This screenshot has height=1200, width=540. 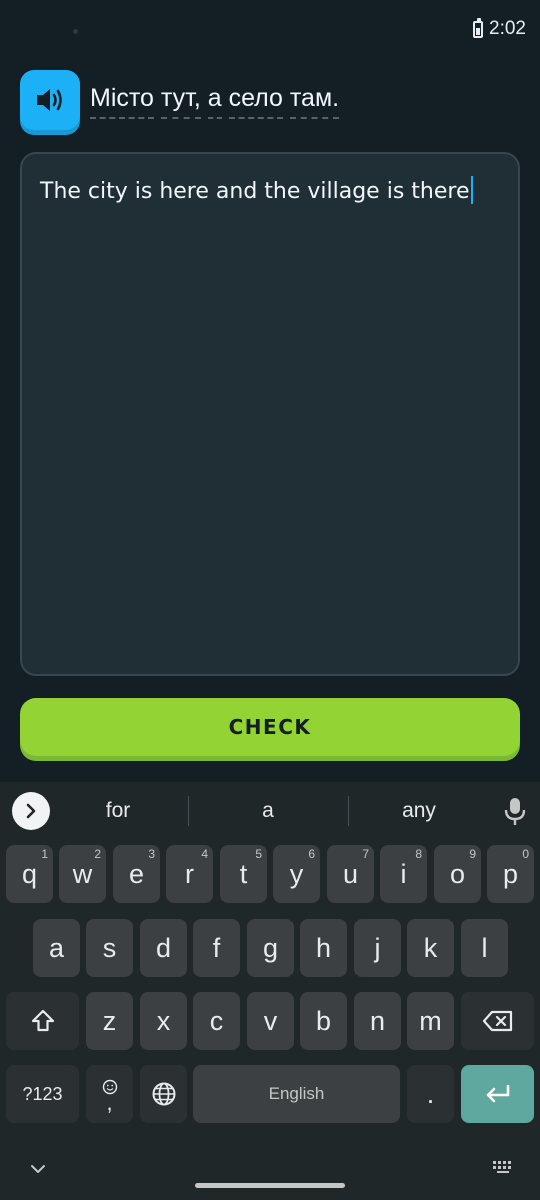 I want to click on key-m: m, so click(x=430, y=1021).